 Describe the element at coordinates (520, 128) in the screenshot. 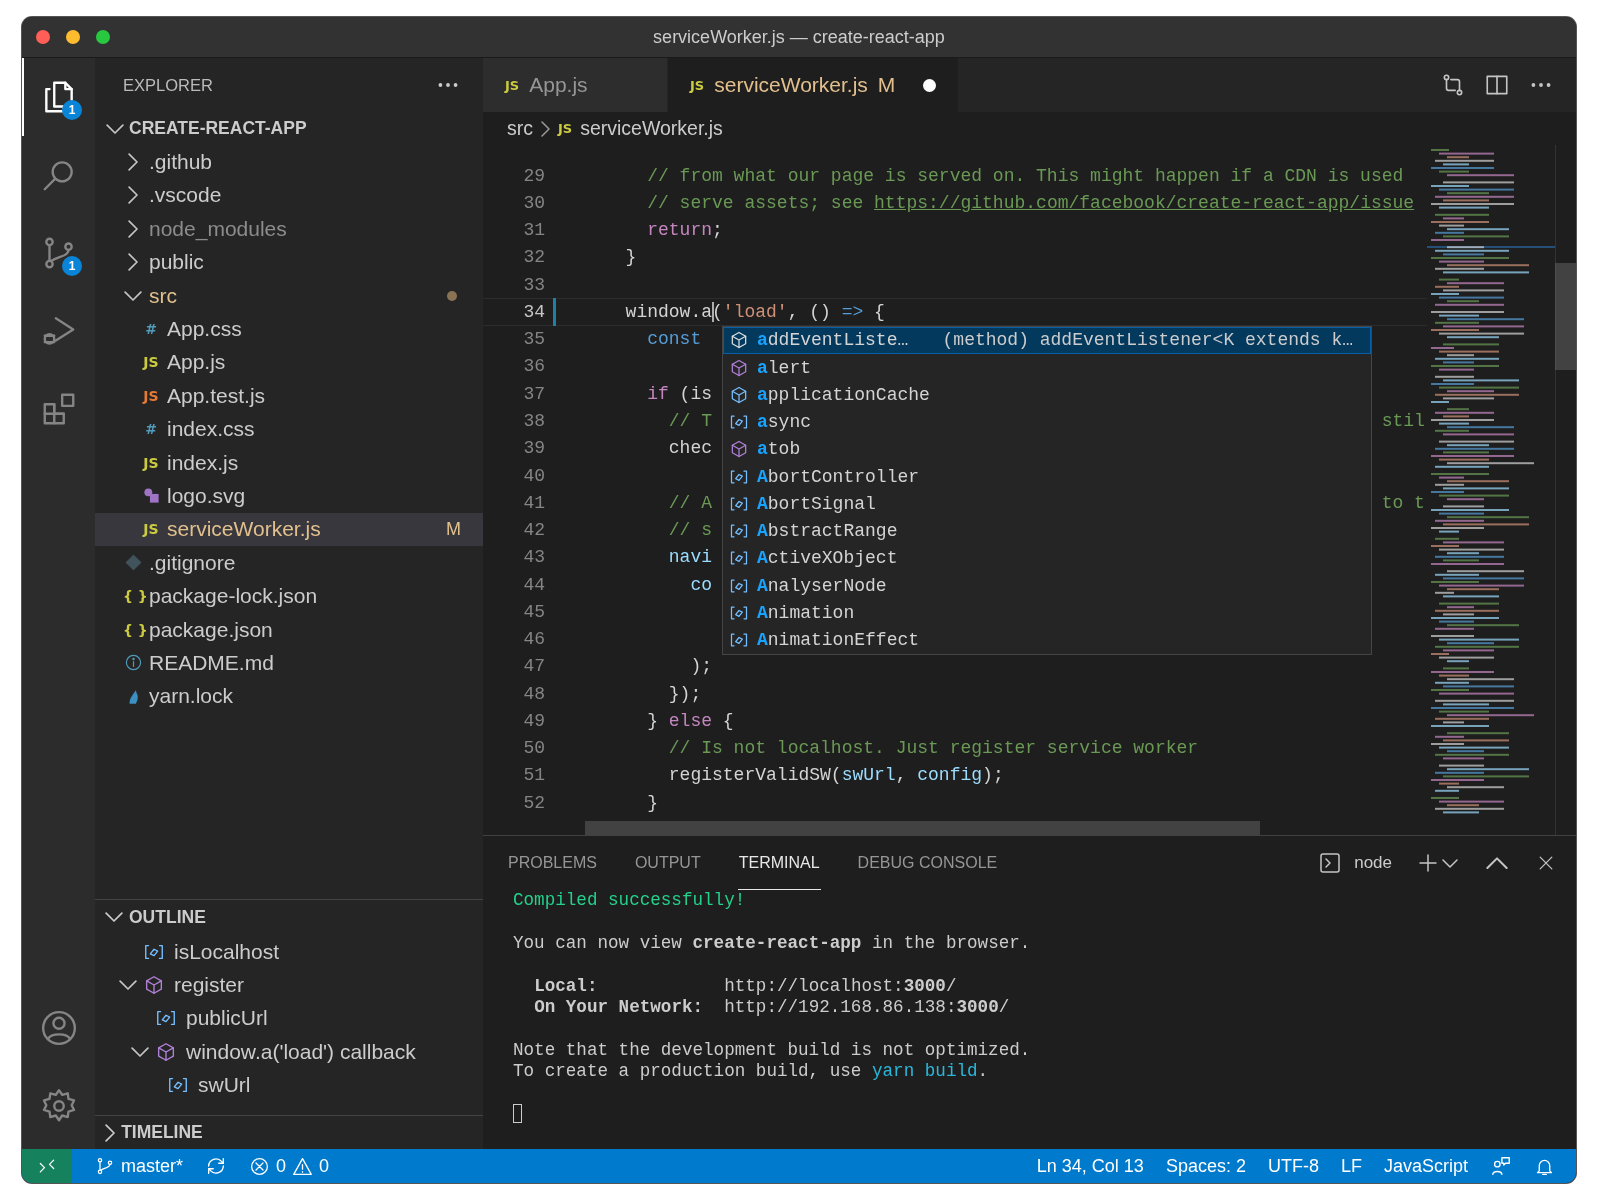

I see `breadcrumb-item: src` at that location.